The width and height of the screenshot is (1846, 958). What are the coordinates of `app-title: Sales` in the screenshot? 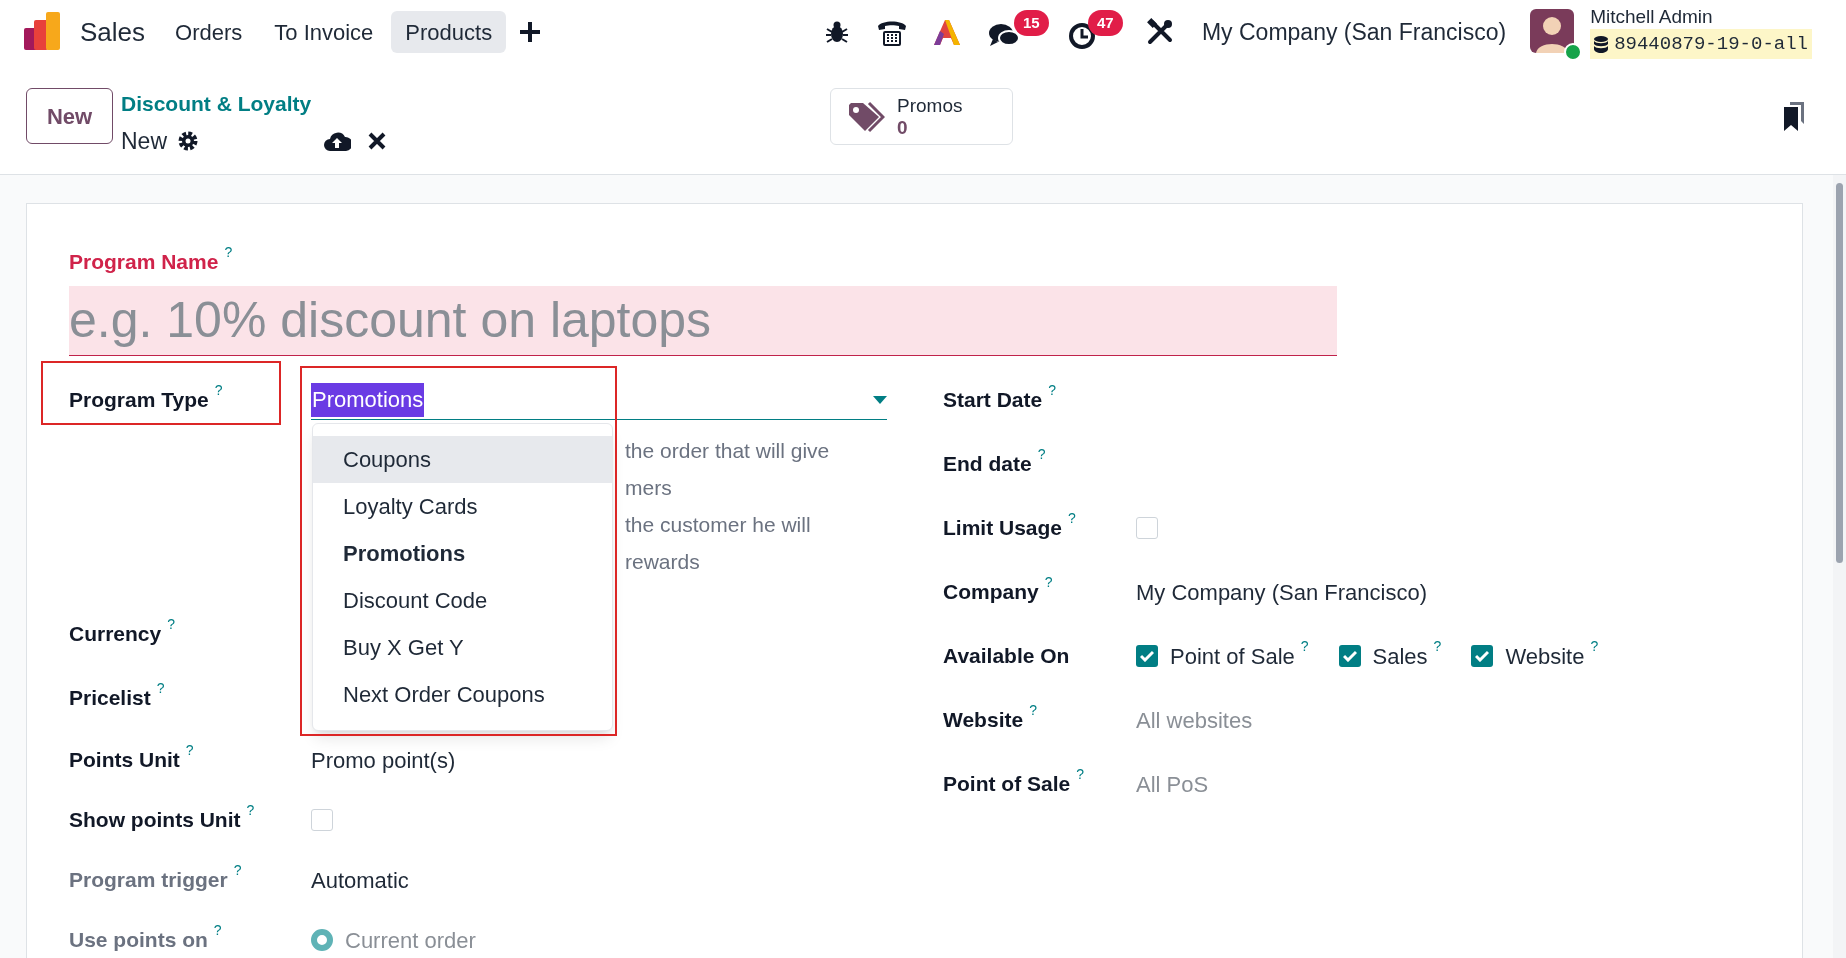 It's located at (113, 32).